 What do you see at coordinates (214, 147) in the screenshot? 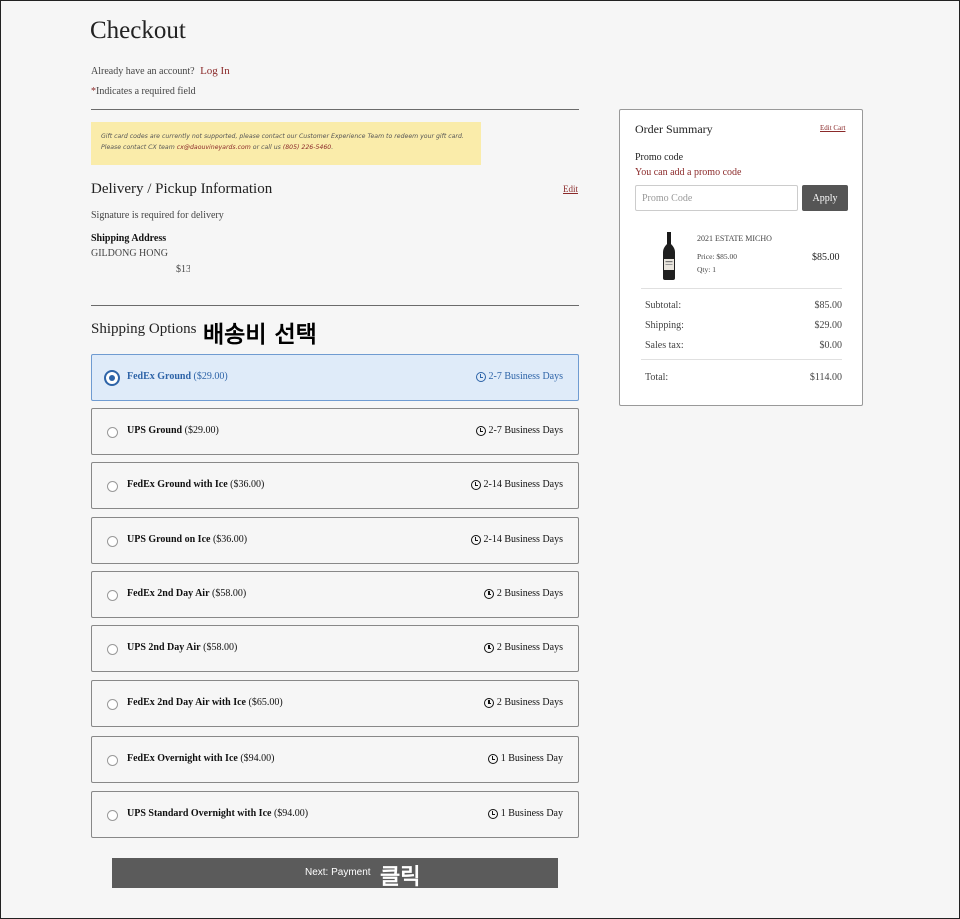
I see `cx-email-link: cx@daouvineyards.com` at bounding box center [214, 147].